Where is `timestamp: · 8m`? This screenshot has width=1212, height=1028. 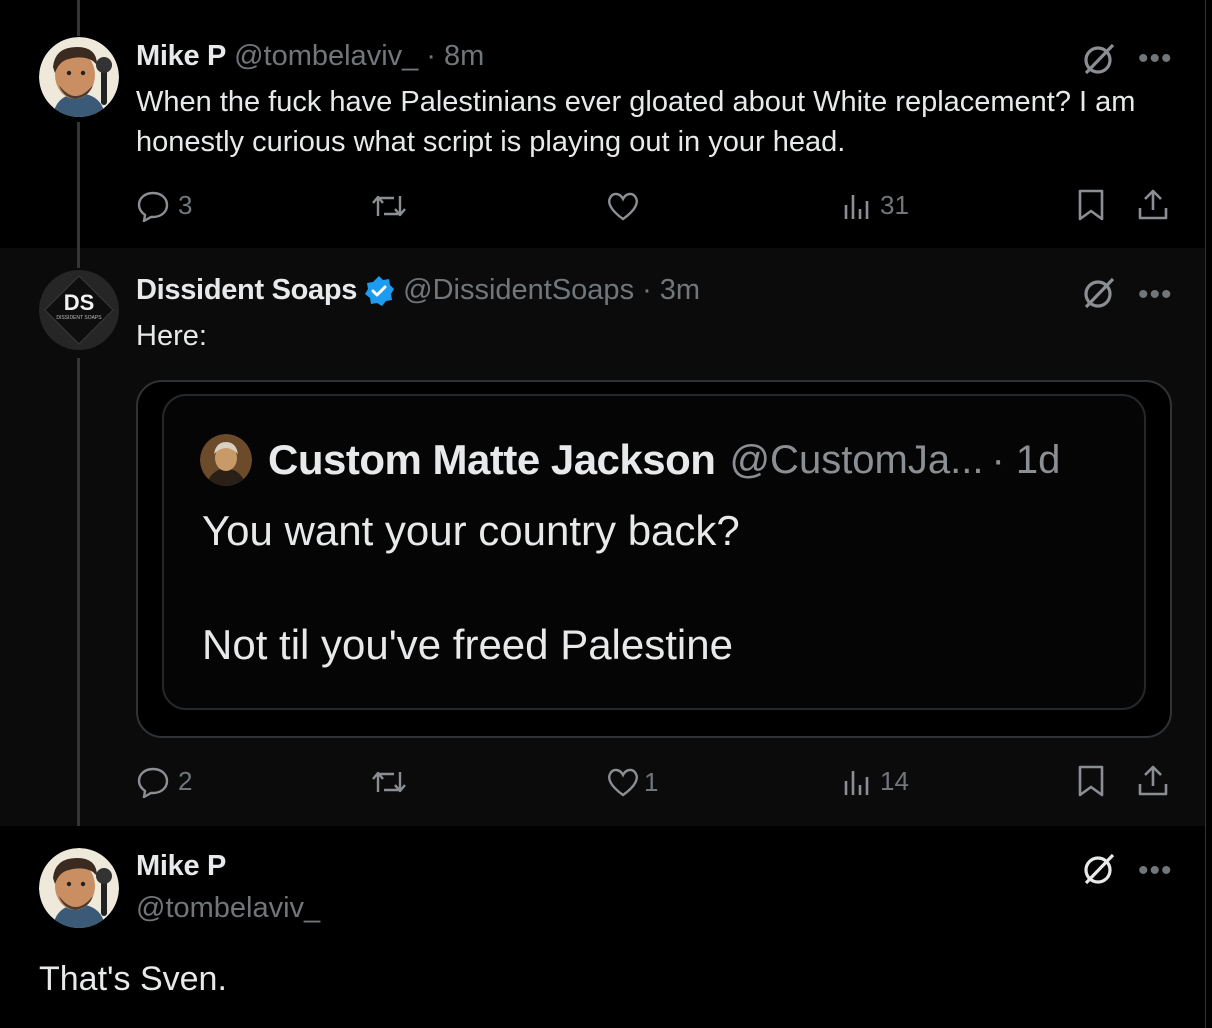 timestamp: · 8m is located at coordinates (455, 56).